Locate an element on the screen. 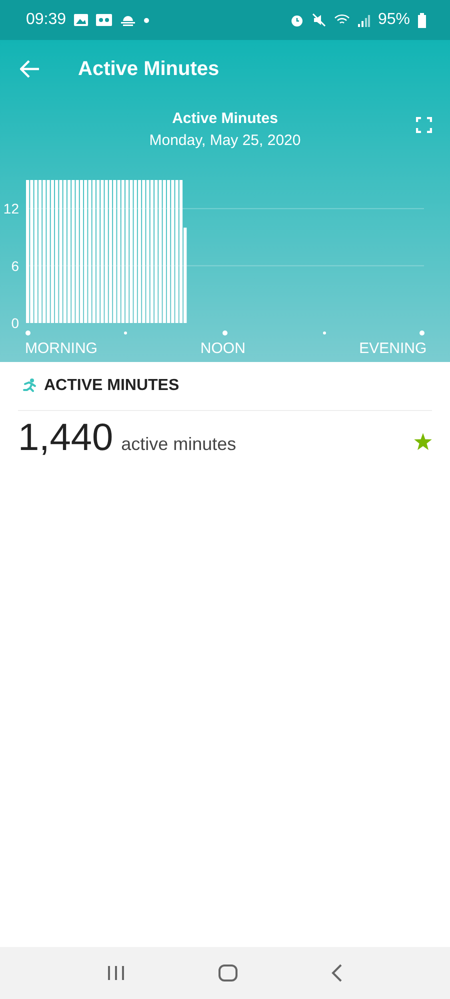  axis-label: NOON is located at coordinates (223, 348).